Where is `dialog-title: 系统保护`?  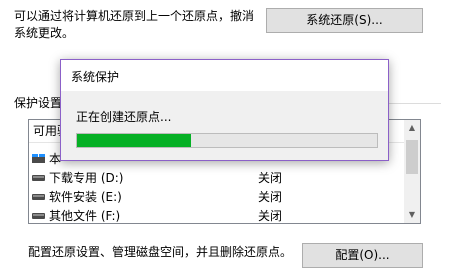
dialog-title: 系统保护 is located at coordinates (95, 77).